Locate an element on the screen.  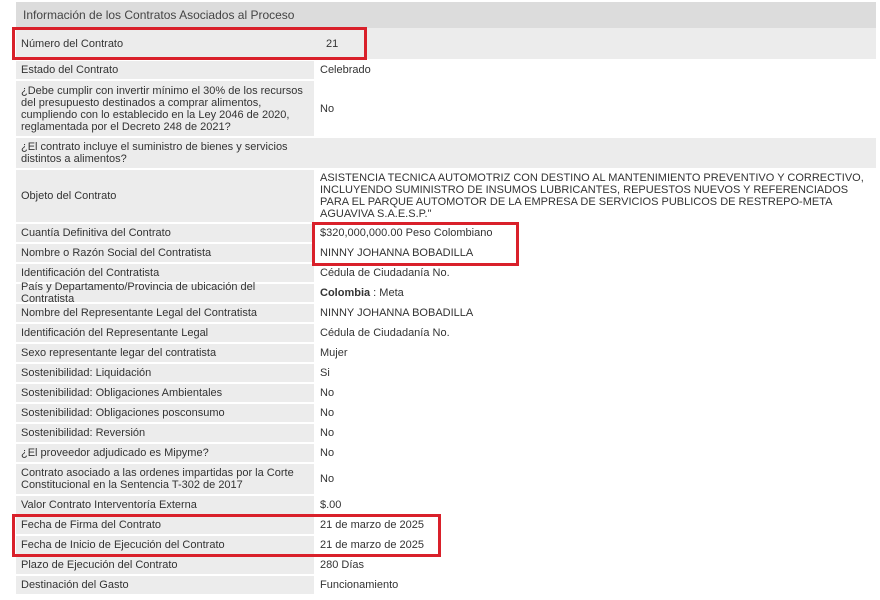
field-value: Celebrado is located at coordinates (595, 70).